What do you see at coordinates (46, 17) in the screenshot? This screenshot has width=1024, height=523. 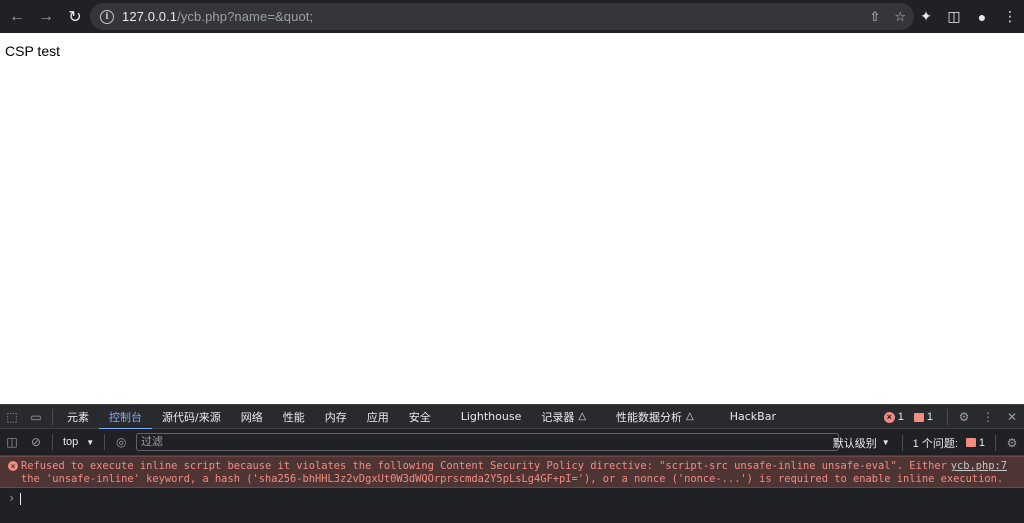 I see `forward-arrow-icon: →` at bounding box center [46, 17].